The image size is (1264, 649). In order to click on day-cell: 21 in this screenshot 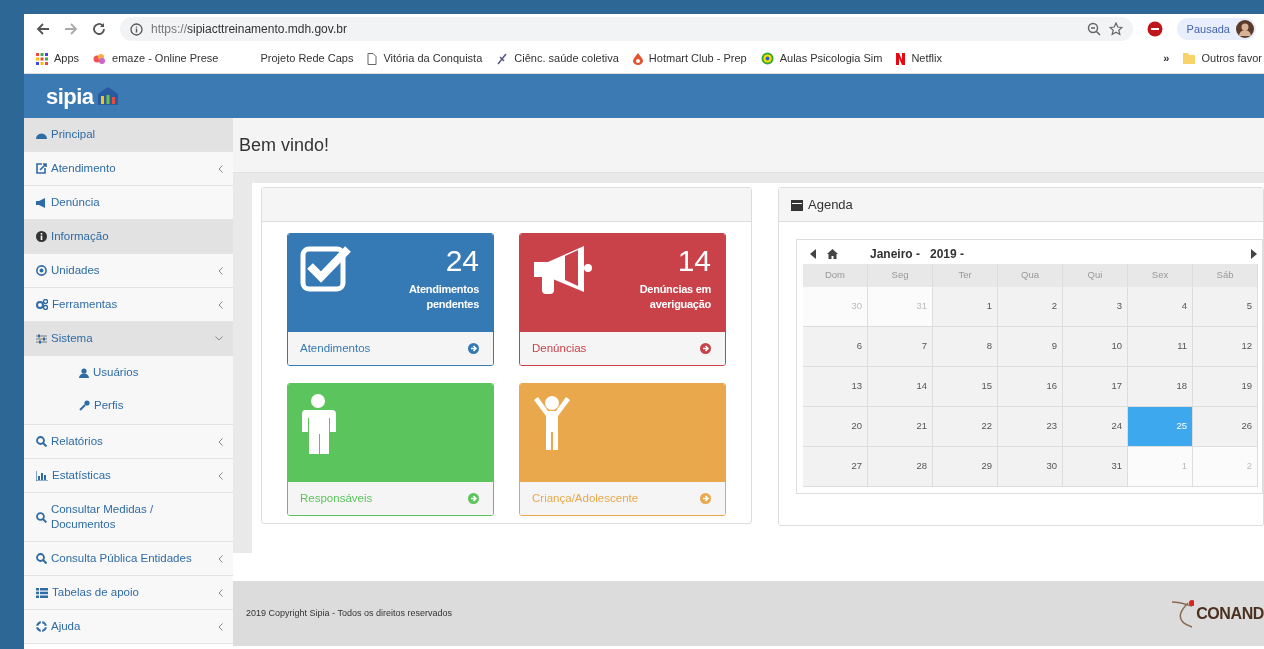, I will do `click(900, 427)`.